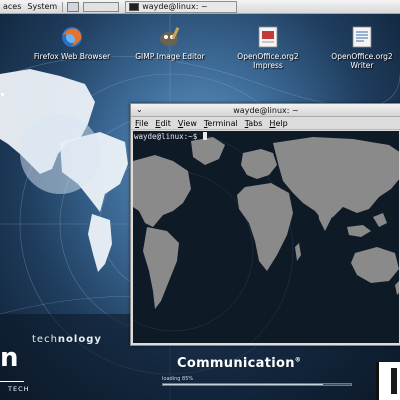 This screenshot has height=400, width=400. I want to click on menu-view: View, so click(187, 123).